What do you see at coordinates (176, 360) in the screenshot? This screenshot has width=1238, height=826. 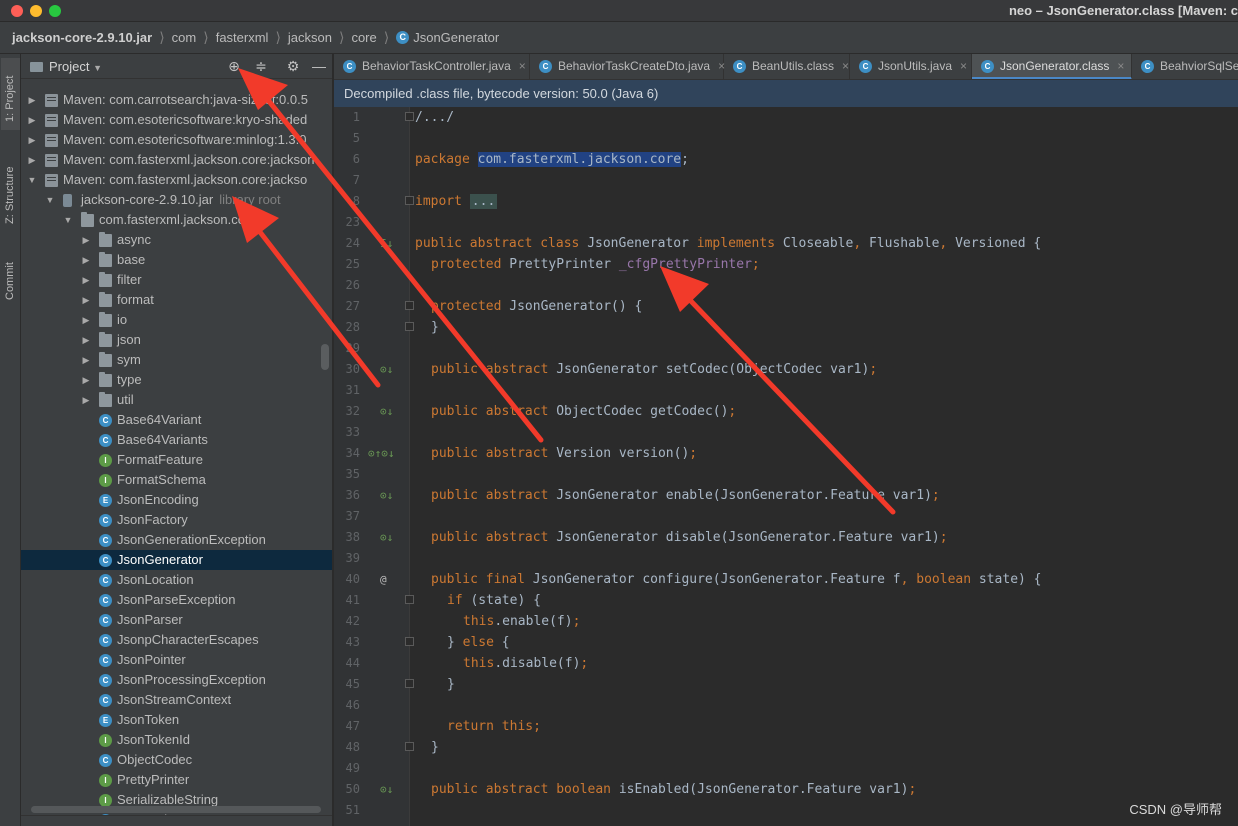 I see `tree-item: ▶ sym` at bounding box center [176, 360].